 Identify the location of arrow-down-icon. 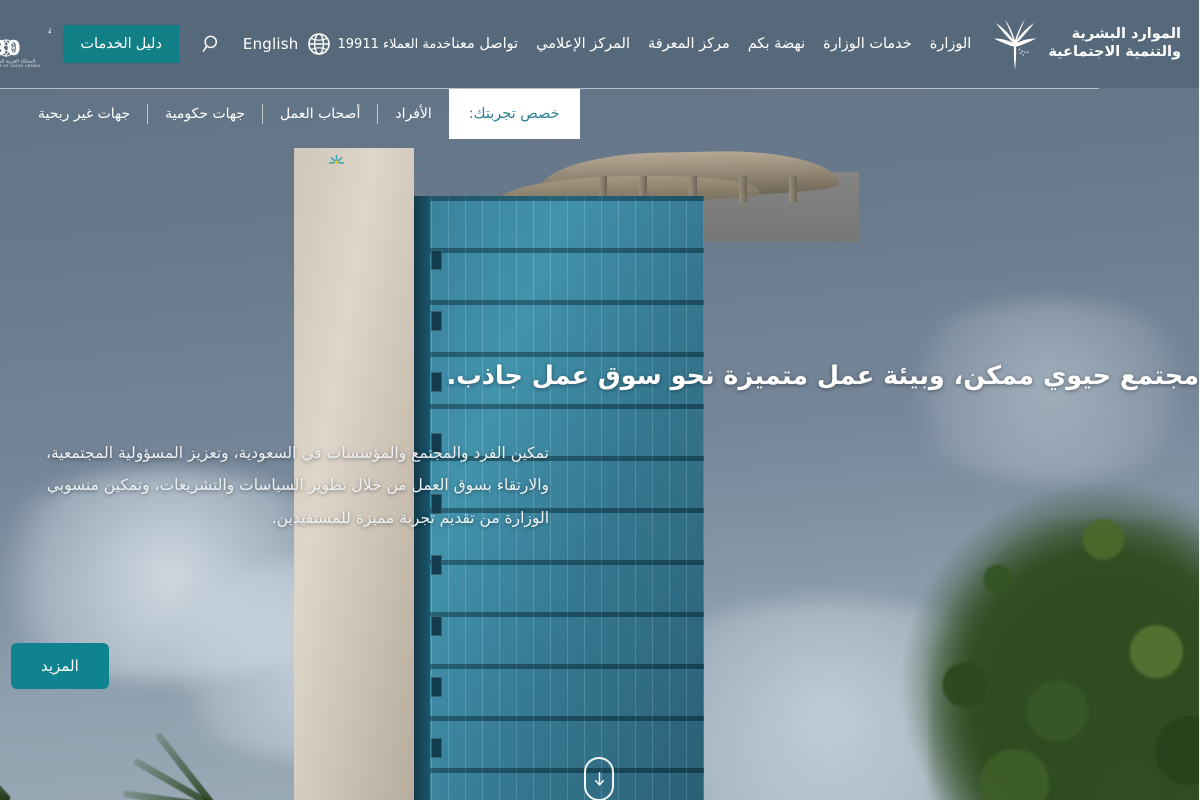
(600, 778).